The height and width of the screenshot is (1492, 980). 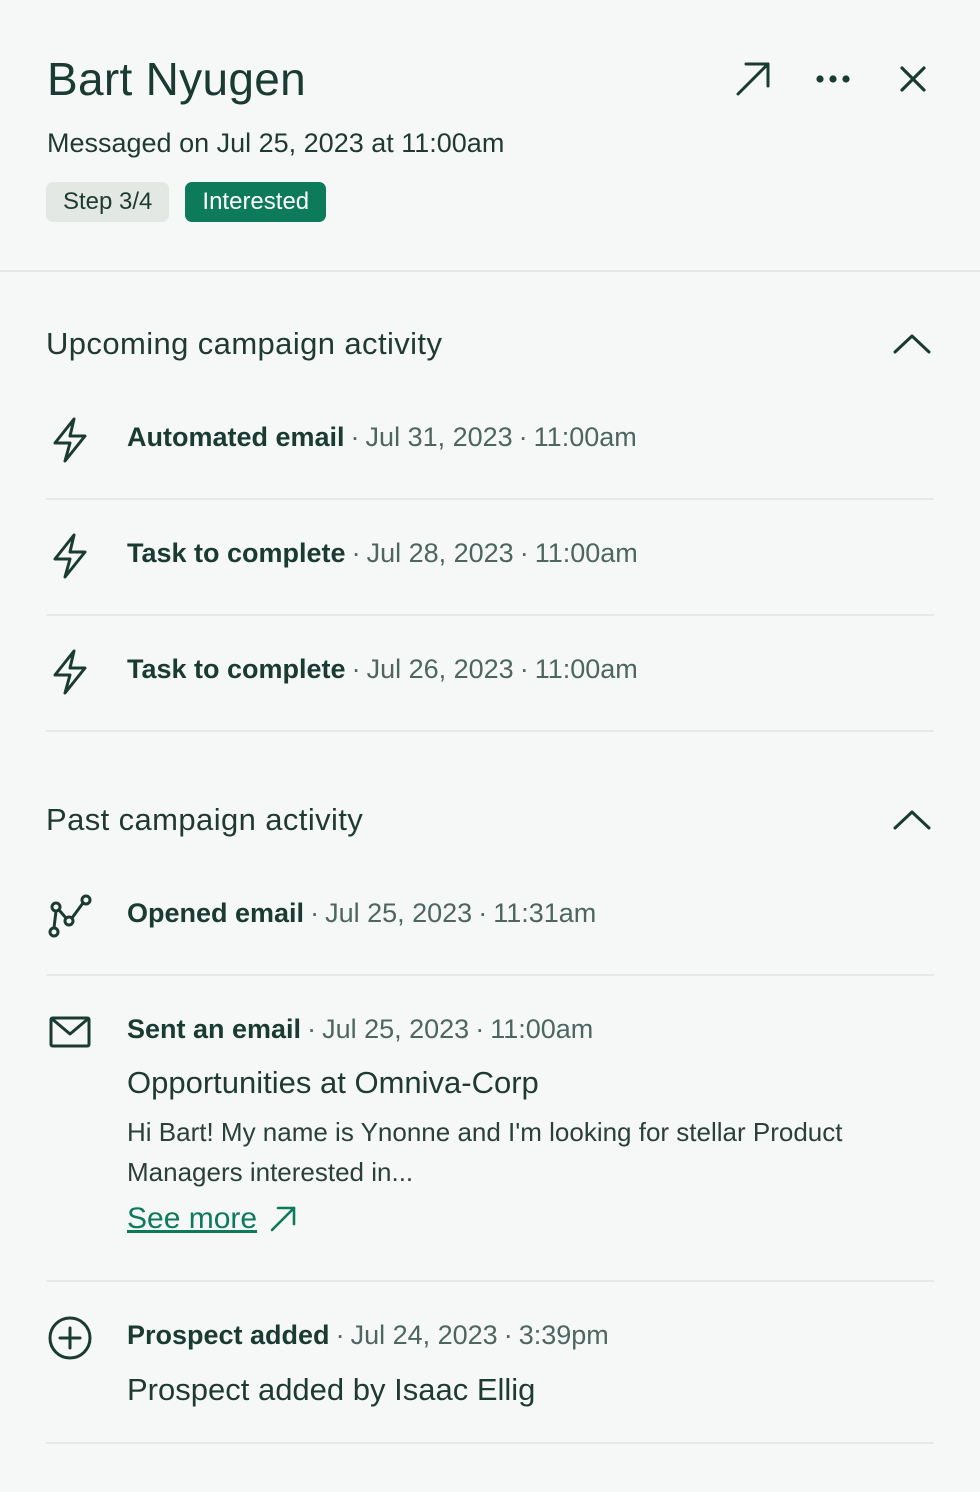 What do you see at coordinates (424, 1335) in the screenshot?
I see `activity-date: Jul 24, 2023` at bounding box center [424, 1335].